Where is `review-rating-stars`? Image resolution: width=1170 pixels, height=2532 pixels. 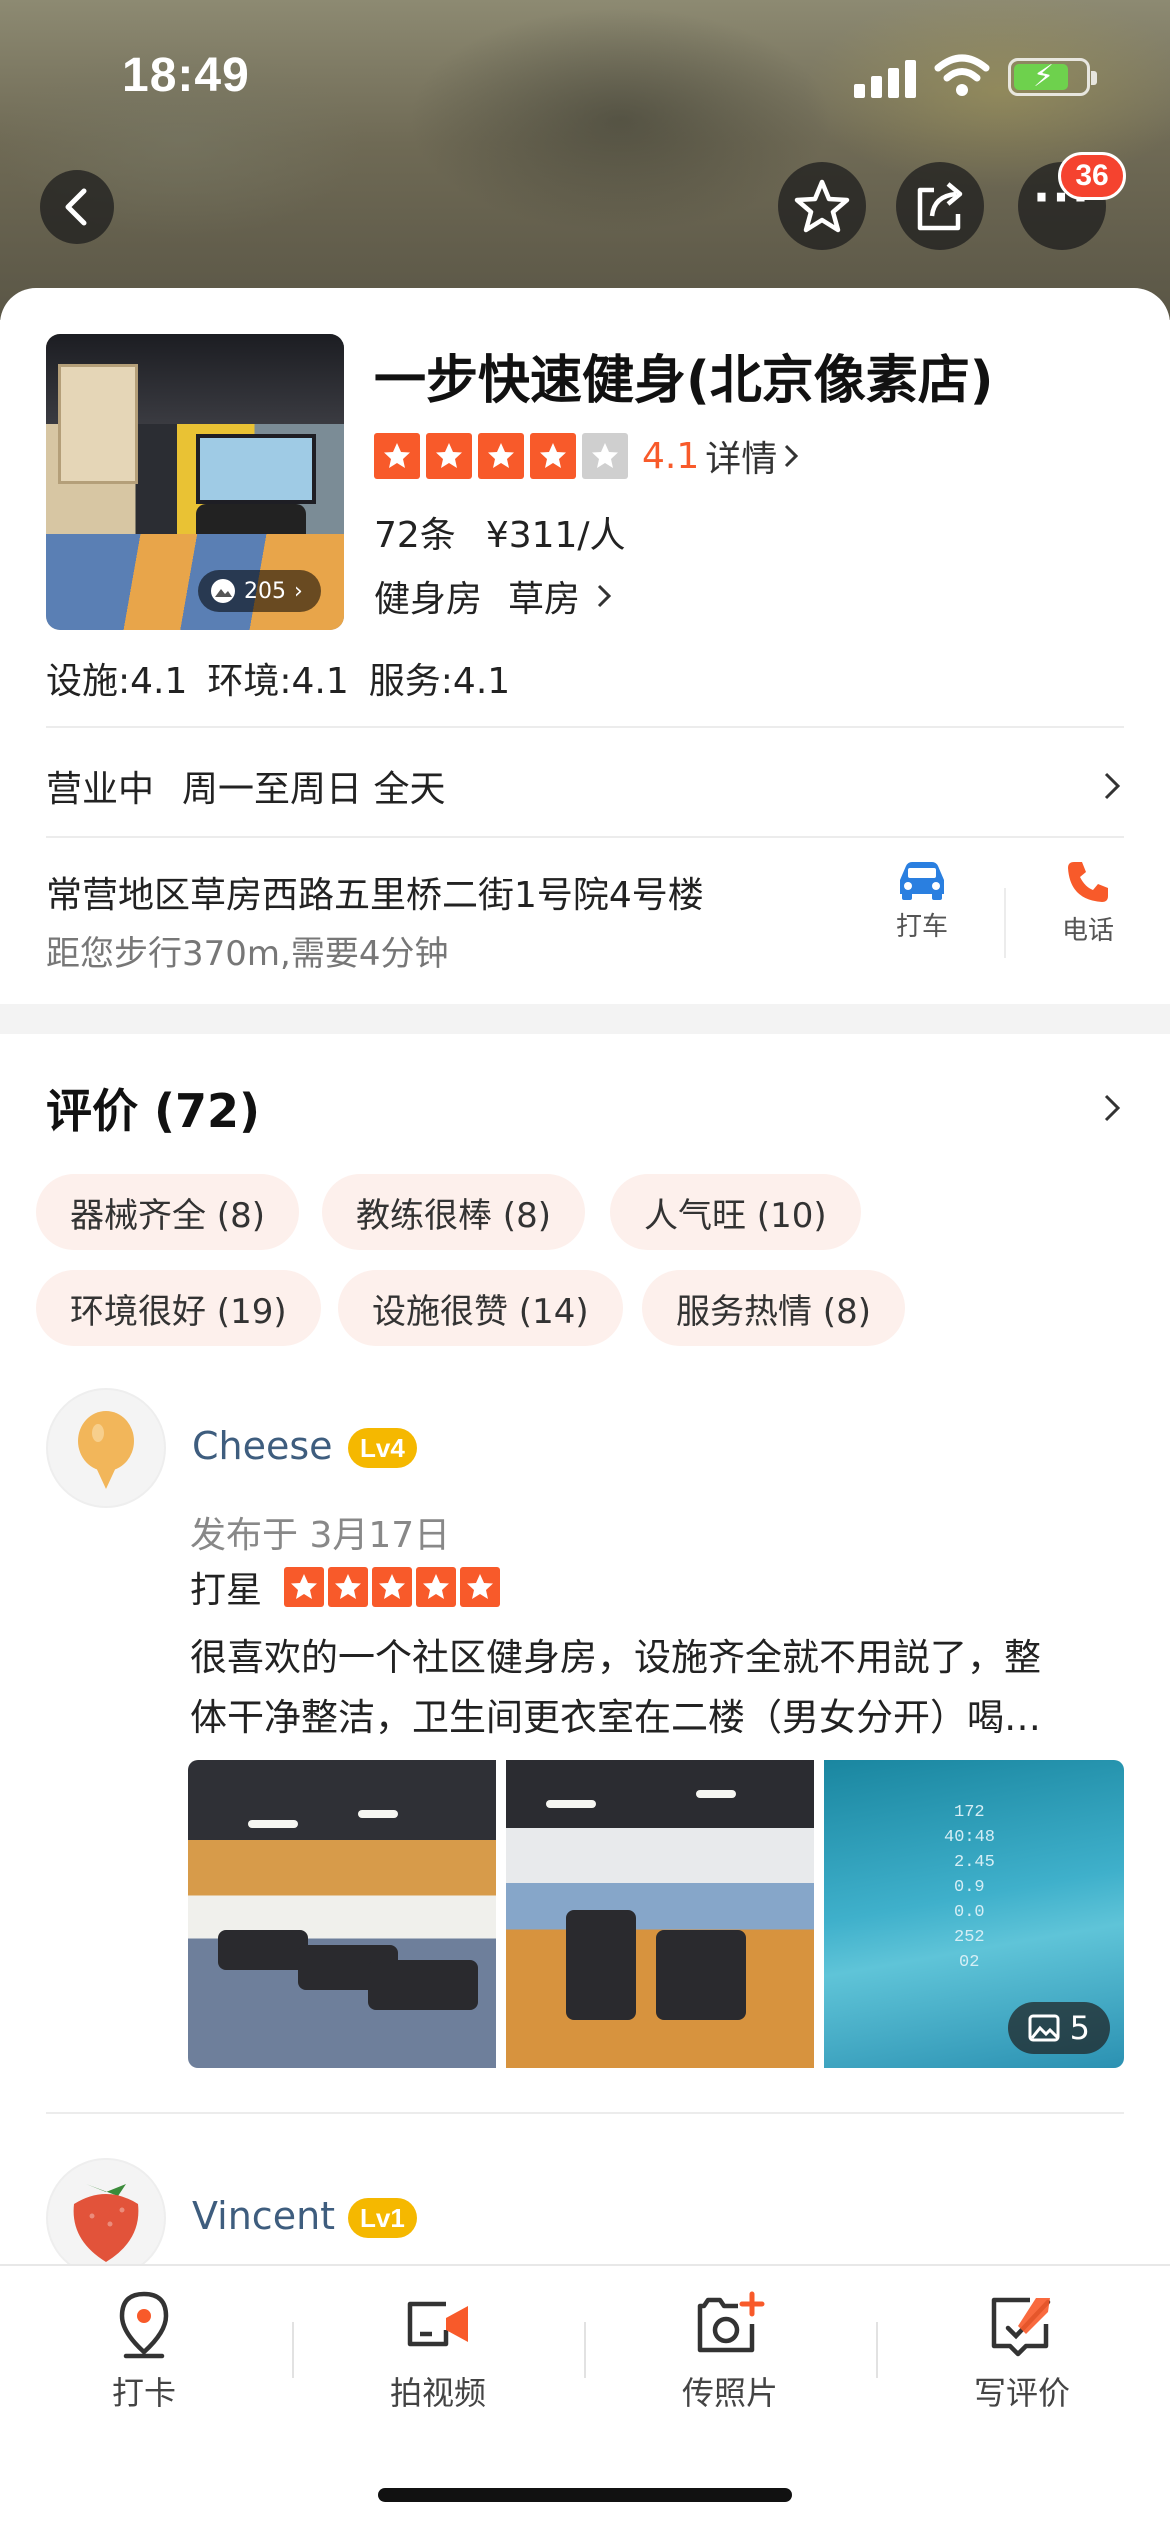
review-rating-stars is located at coordinates (392, 1587).